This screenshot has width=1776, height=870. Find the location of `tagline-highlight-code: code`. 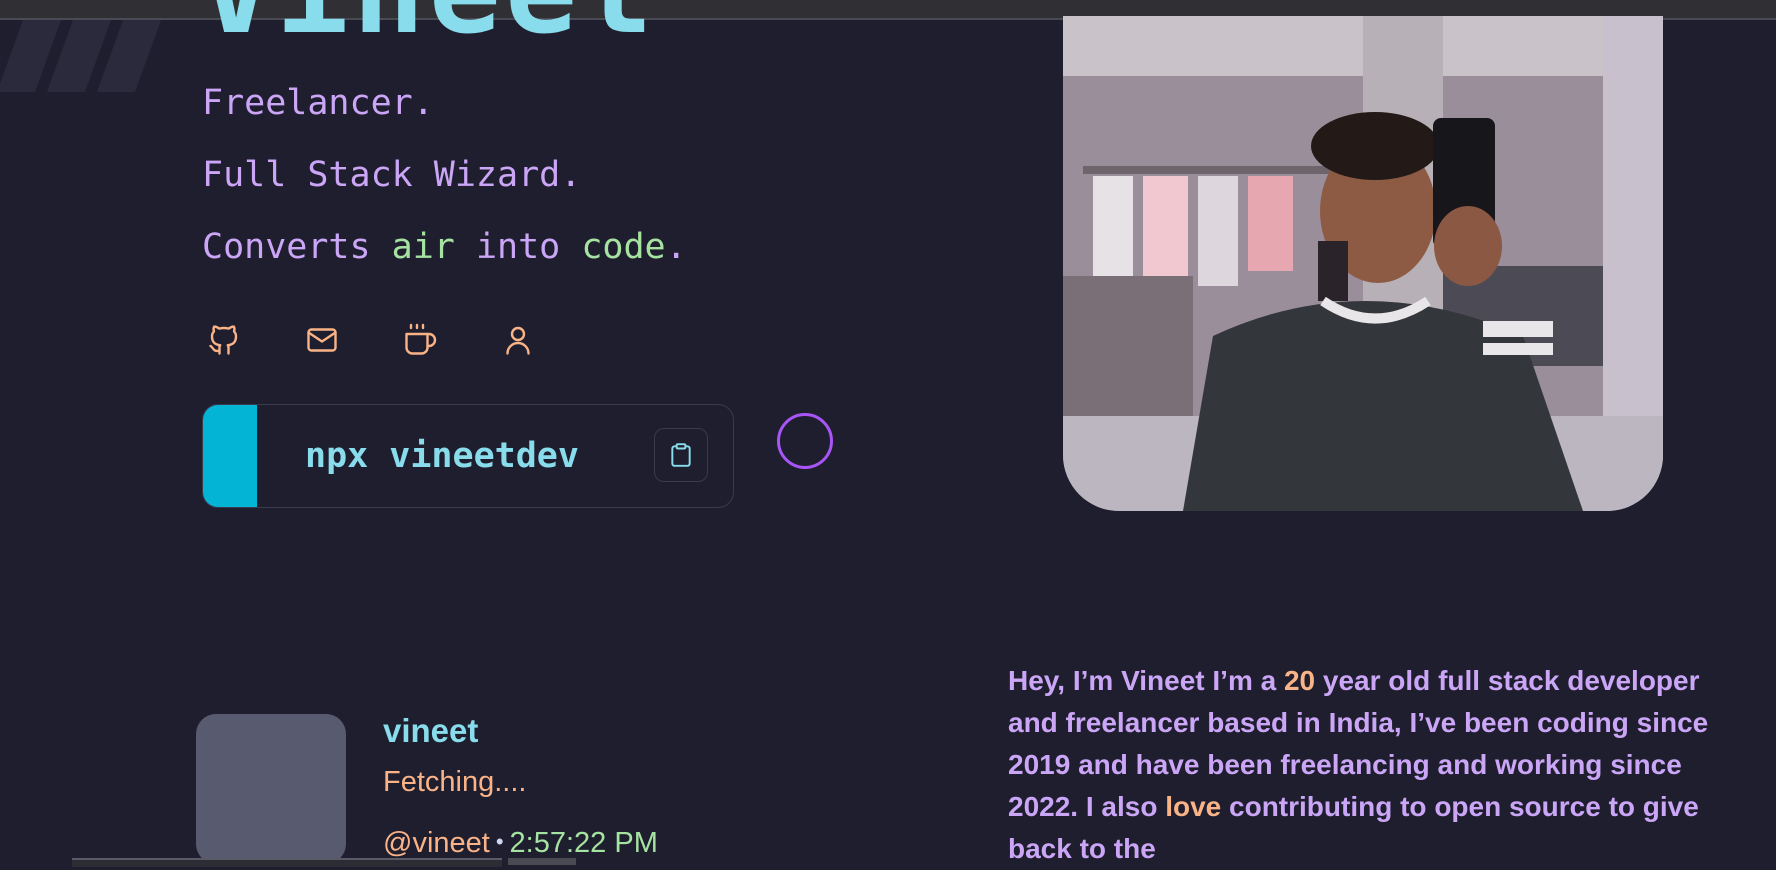

tagline-highlight-code: code is located at coordinates (623, 247).